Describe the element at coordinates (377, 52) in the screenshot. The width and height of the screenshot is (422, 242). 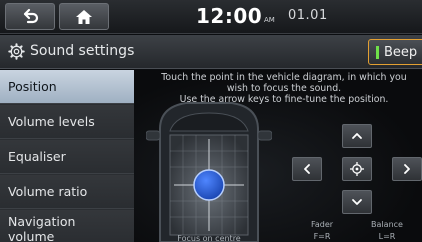
I see `beep-indicator` at that location.